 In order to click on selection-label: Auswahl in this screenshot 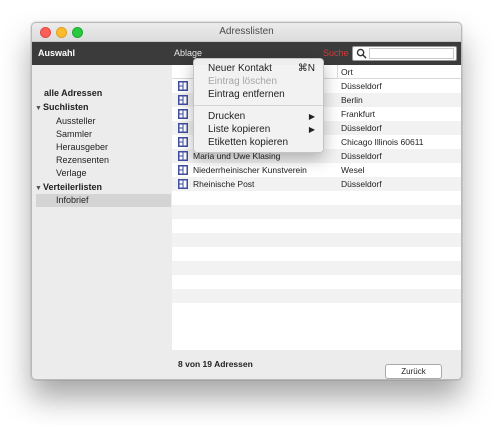, I will do `click(57, 53)`.